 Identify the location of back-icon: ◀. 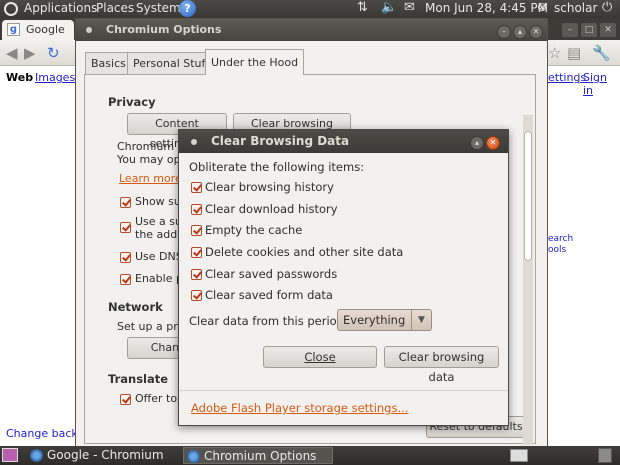
(12, 53).